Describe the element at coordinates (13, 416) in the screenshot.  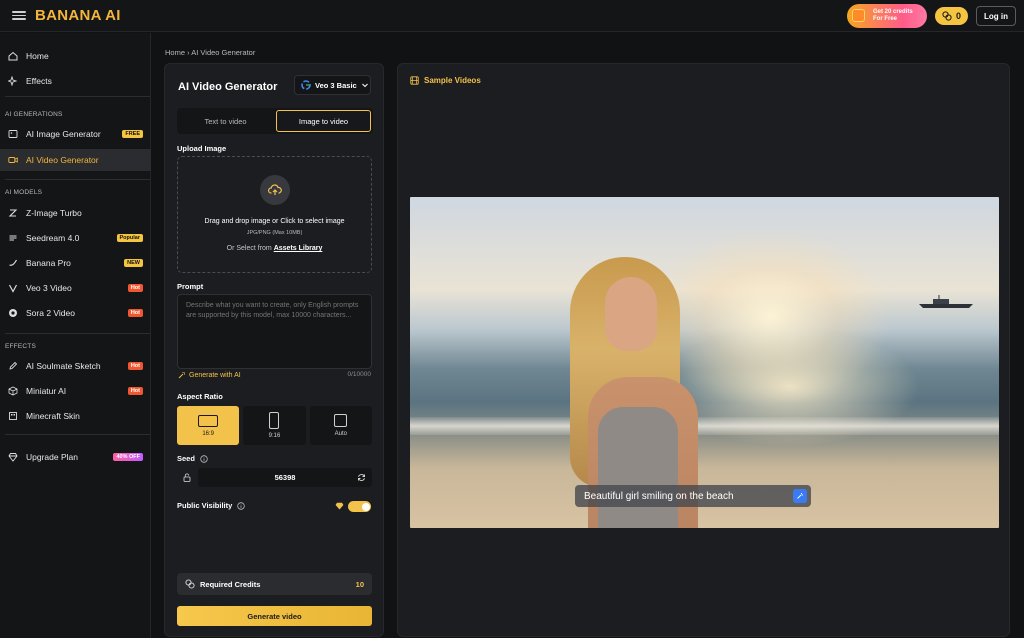
I see `block-icon` at that location.